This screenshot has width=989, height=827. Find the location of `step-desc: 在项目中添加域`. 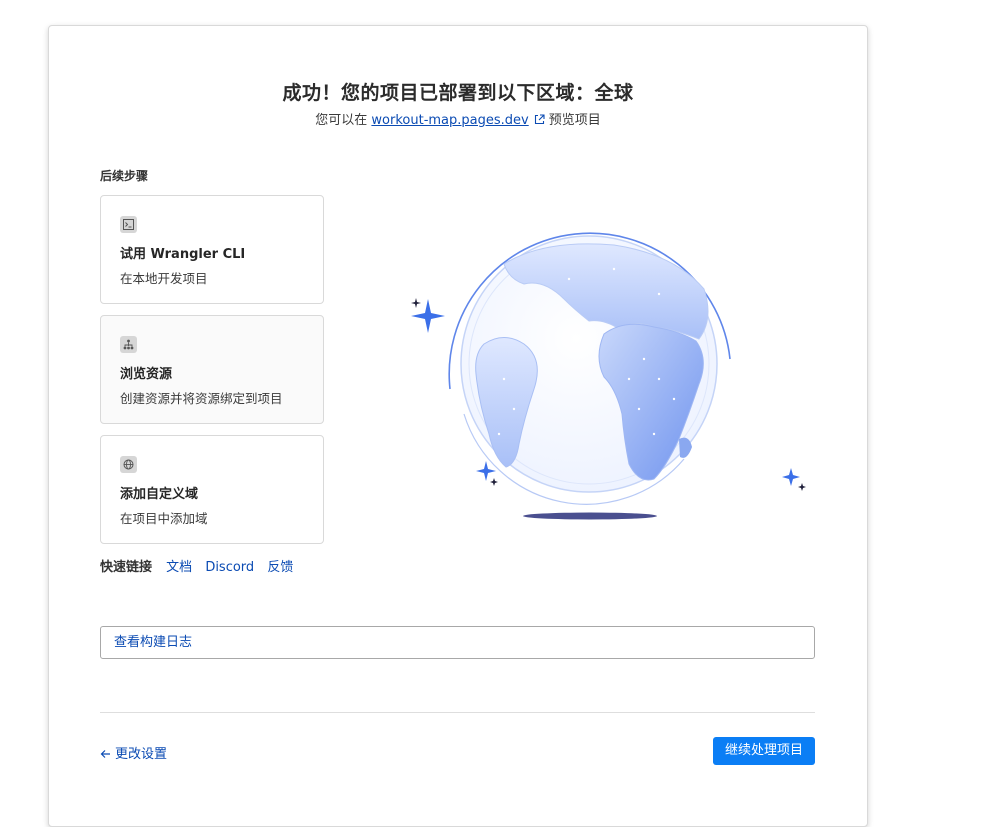

step-desc: 在项目中添加域 is located at coordinates (164, 518).